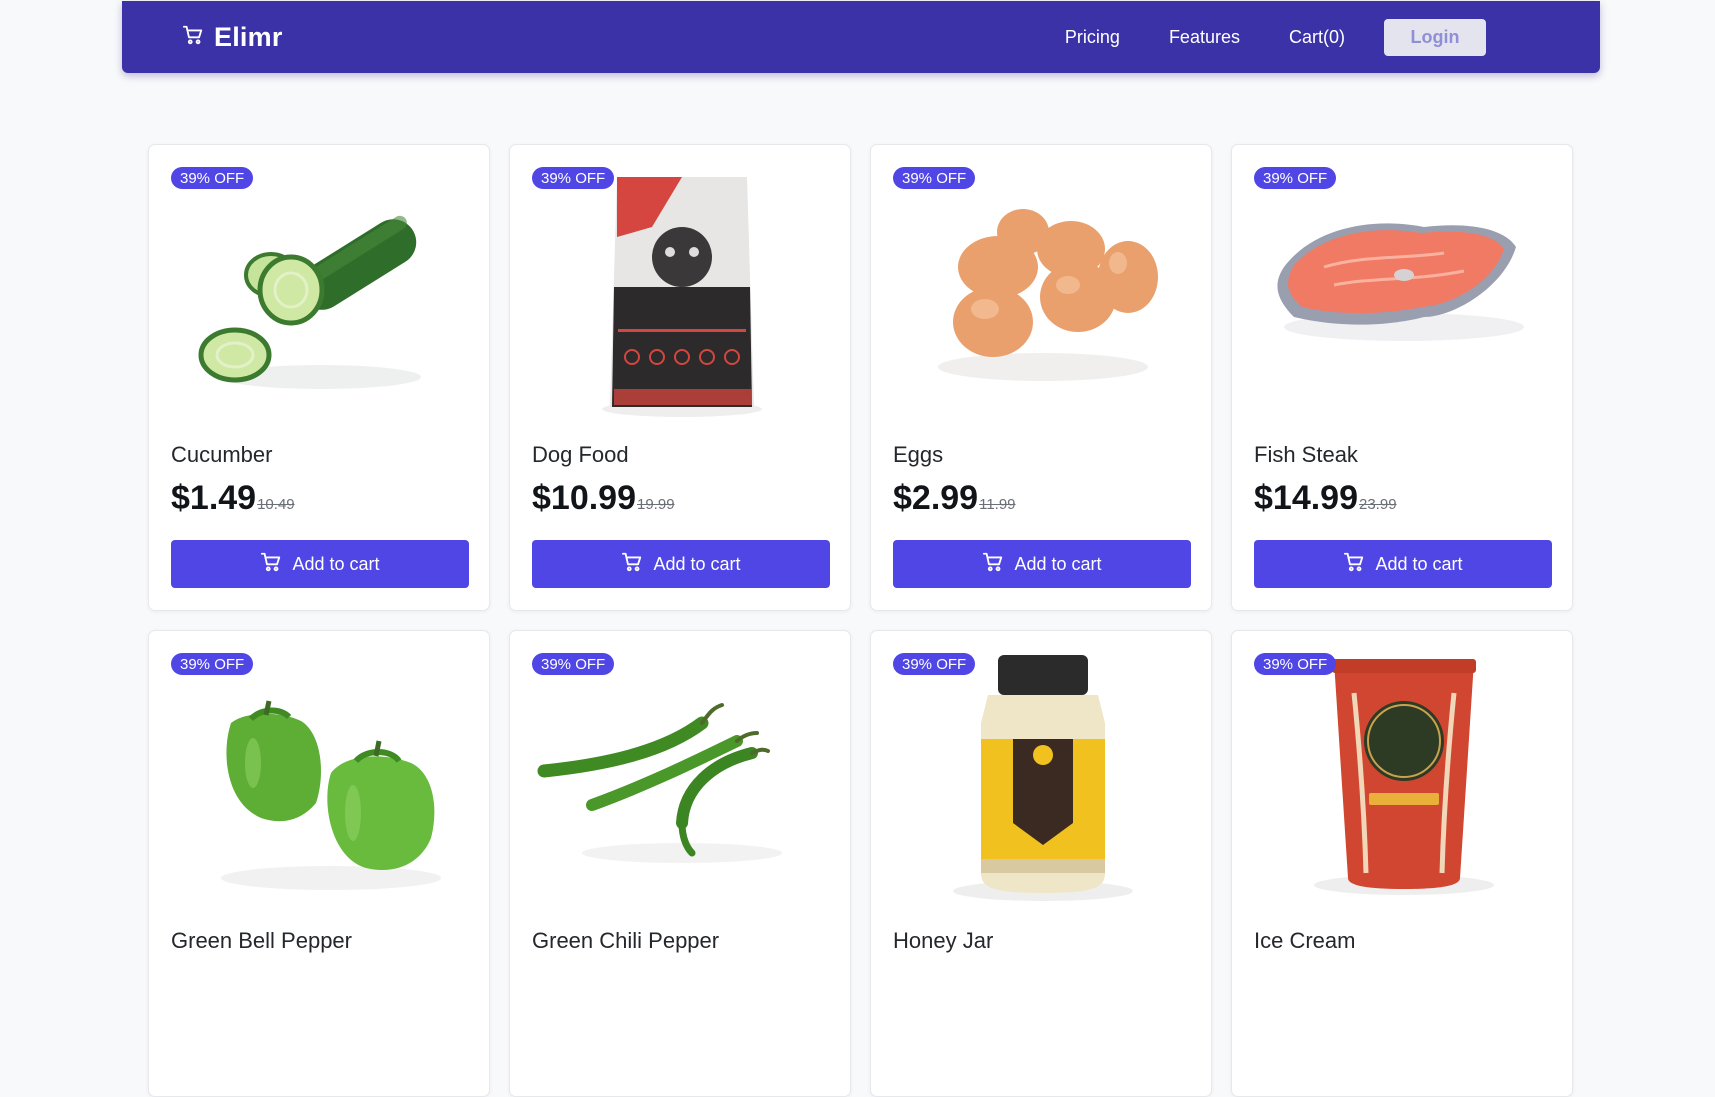 Image resolution: width=1715 pixels, height=1097 pixels. Describe the element at coordinates (918, 454) in the screenshot. I see `product-name: Eggs` at that location.